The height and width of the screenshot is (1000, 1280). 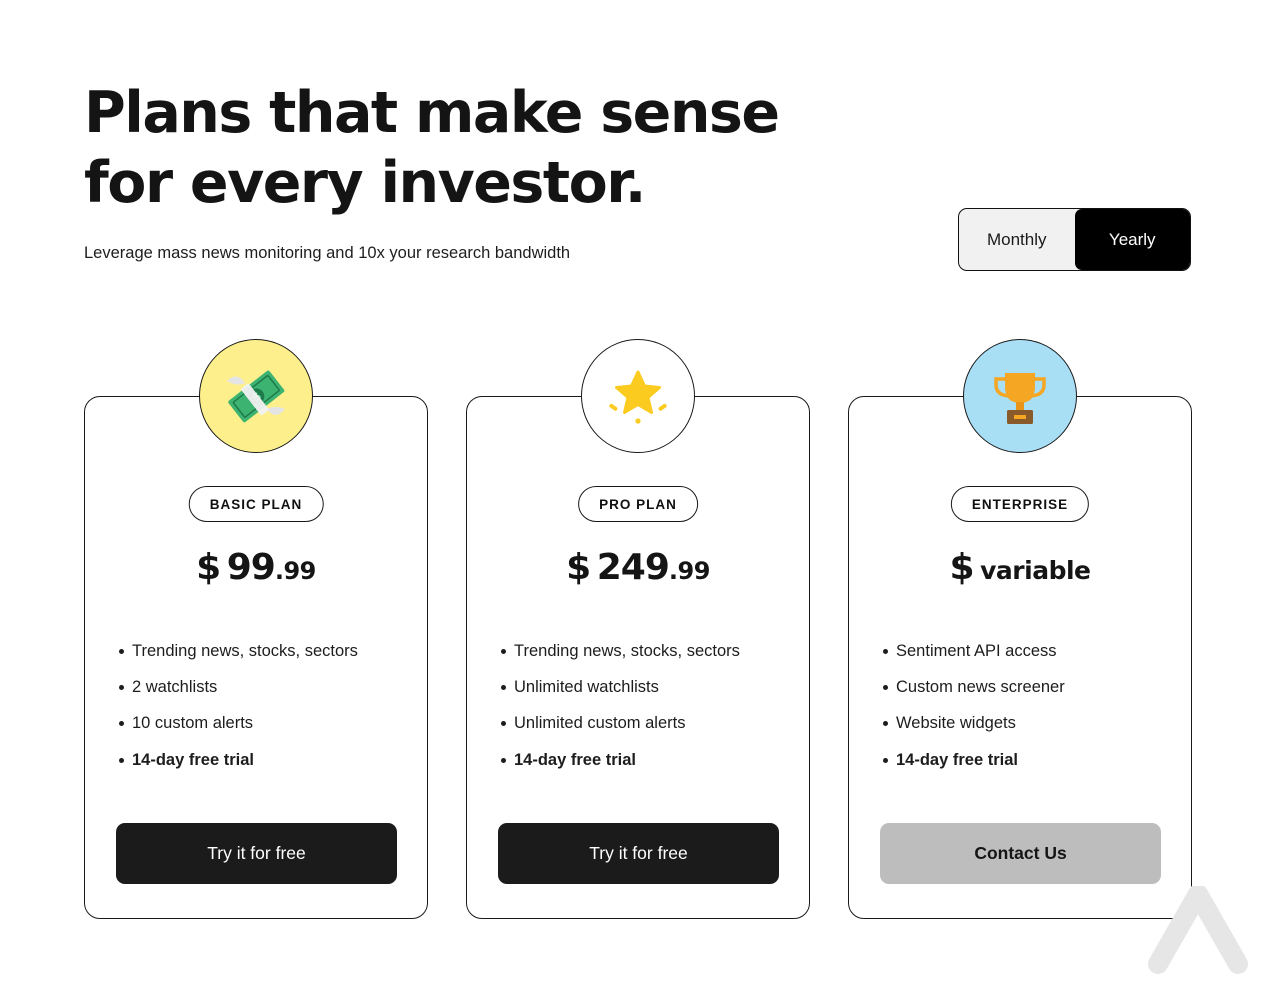 I want to click on feature-item: 2 watchlists, so click(x=238, y=687).